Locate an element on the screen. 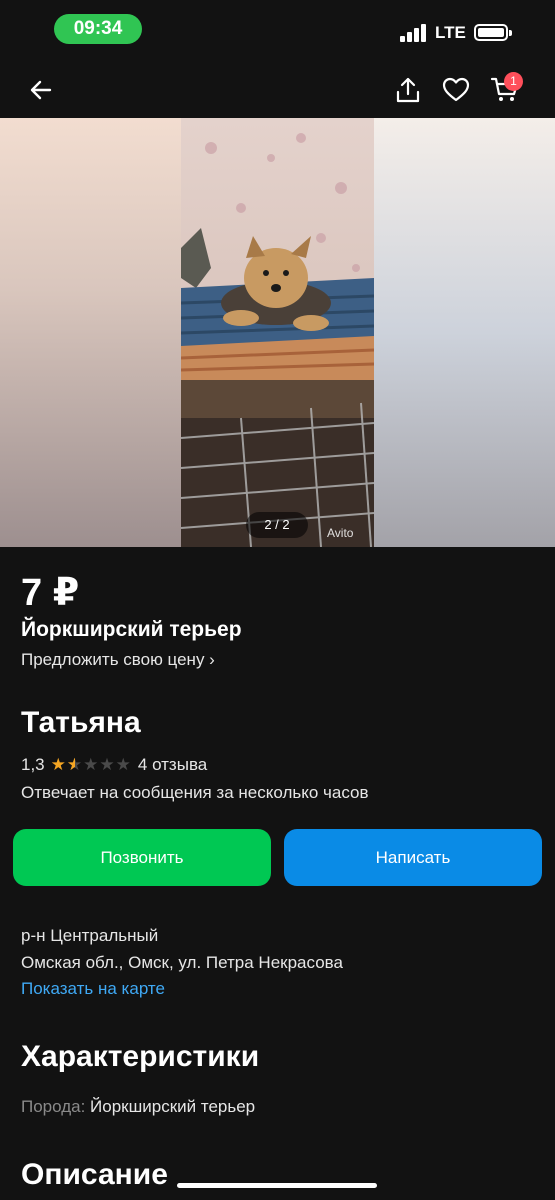  listing-price: 7 ₽ is located at coordinates (50, 593).